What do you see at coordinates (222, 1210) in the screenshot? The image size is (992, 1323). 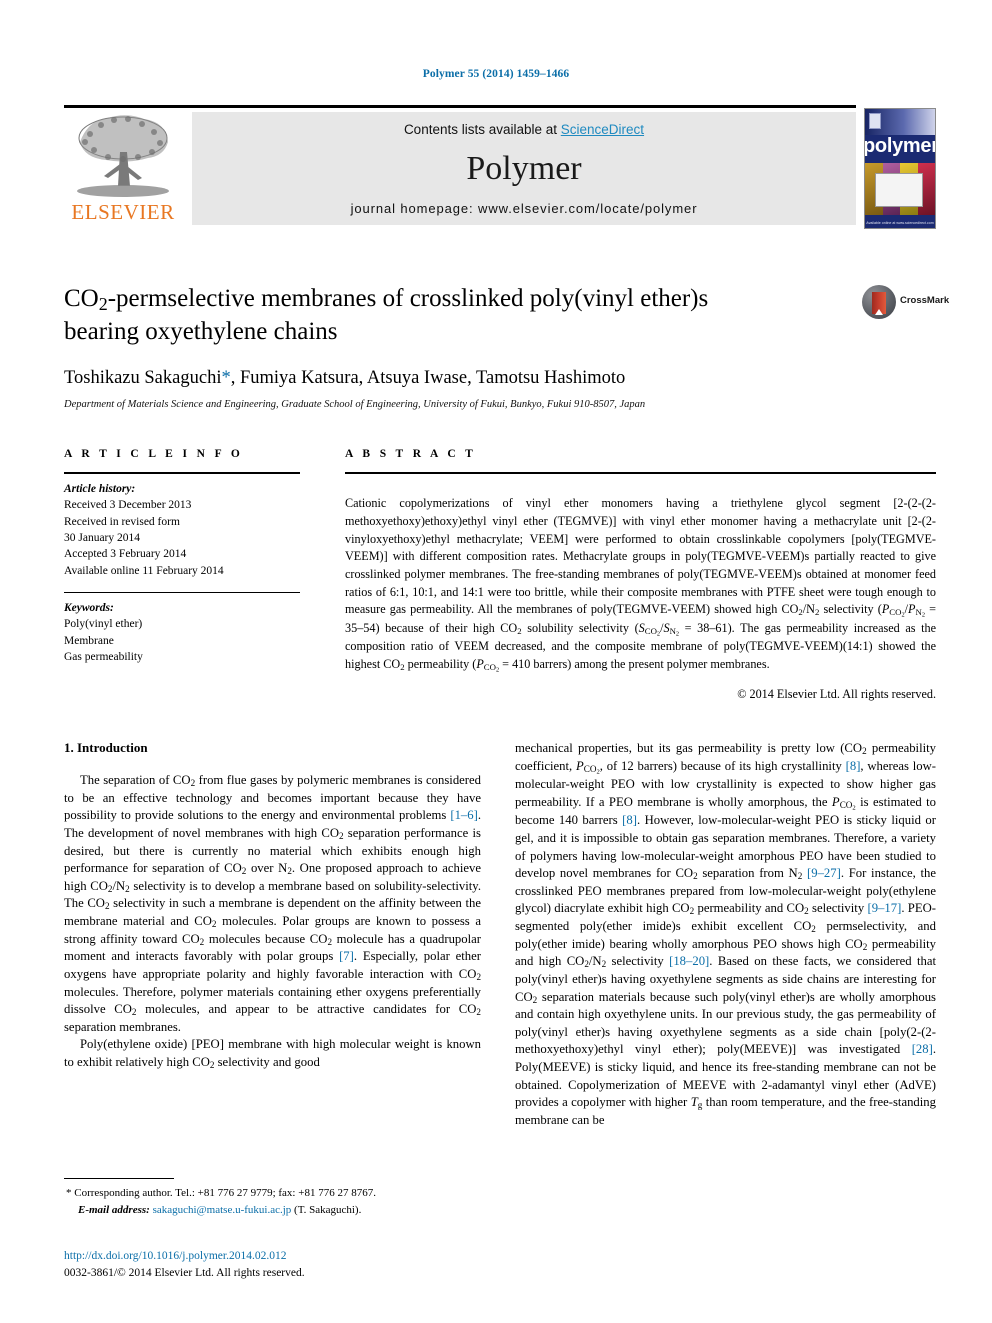 I see `email-link: sakaguchi@matse.u-fukui.ac.jp` at bounding box center [222, 1210].